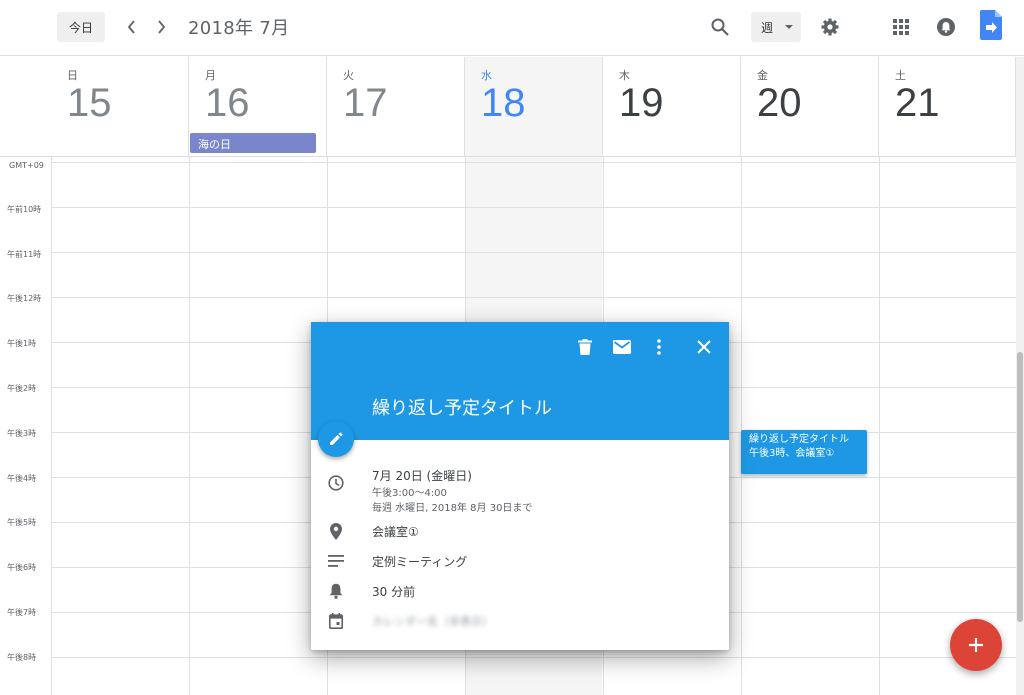 The height and width of the screenshot is (695, 1024). What do you see at coordinates (336, 483) in the screenshot?
I see `clock-icon` at bounding box center [336, 483].